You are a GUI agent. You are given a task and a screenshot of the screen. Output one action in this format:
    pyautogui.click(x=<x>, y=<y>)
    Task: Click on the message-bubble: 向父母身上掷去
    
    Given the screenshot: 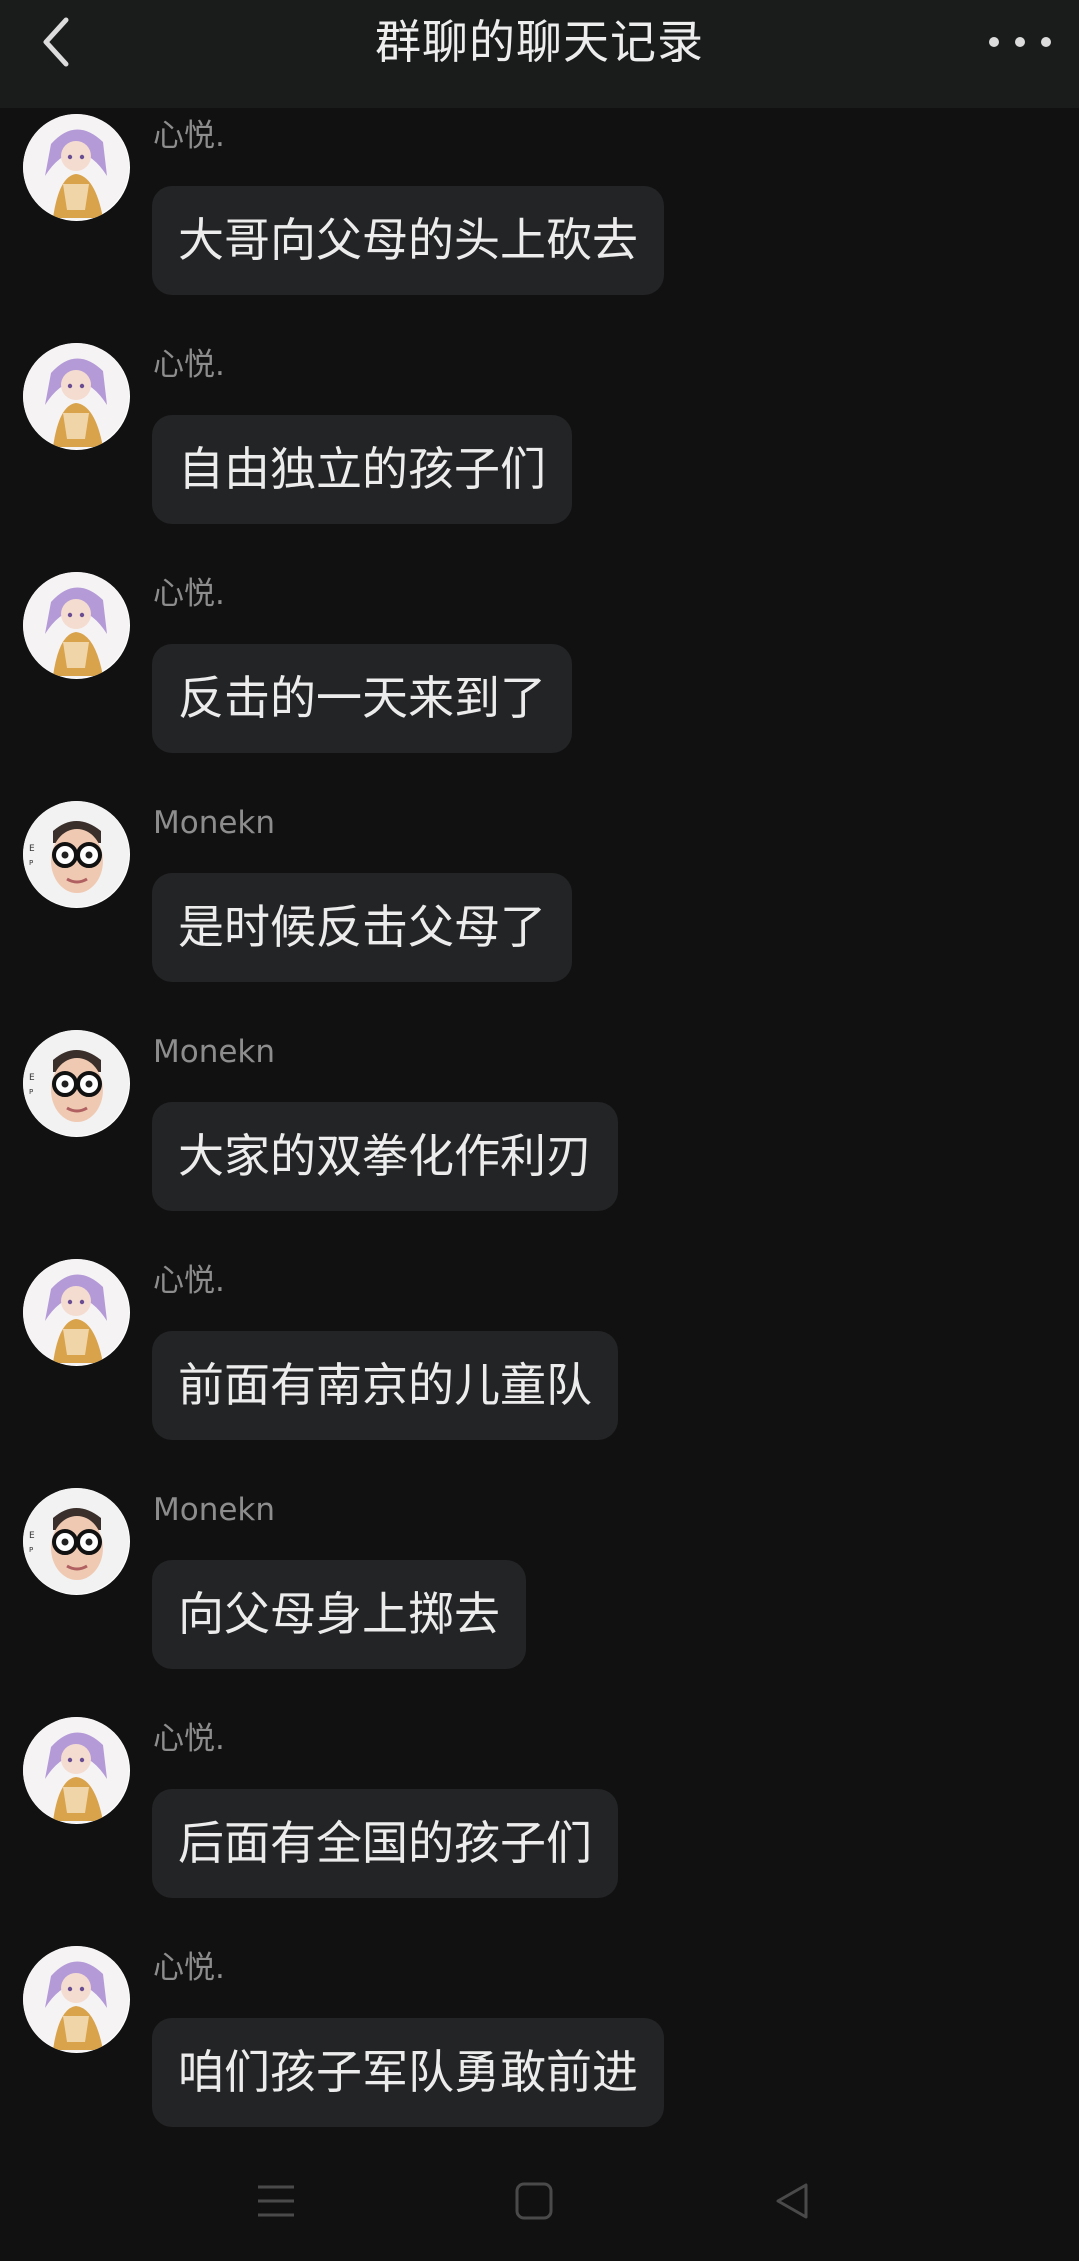 What is the action you would take?
    pyautogui.click(x=339, y=1614)
    